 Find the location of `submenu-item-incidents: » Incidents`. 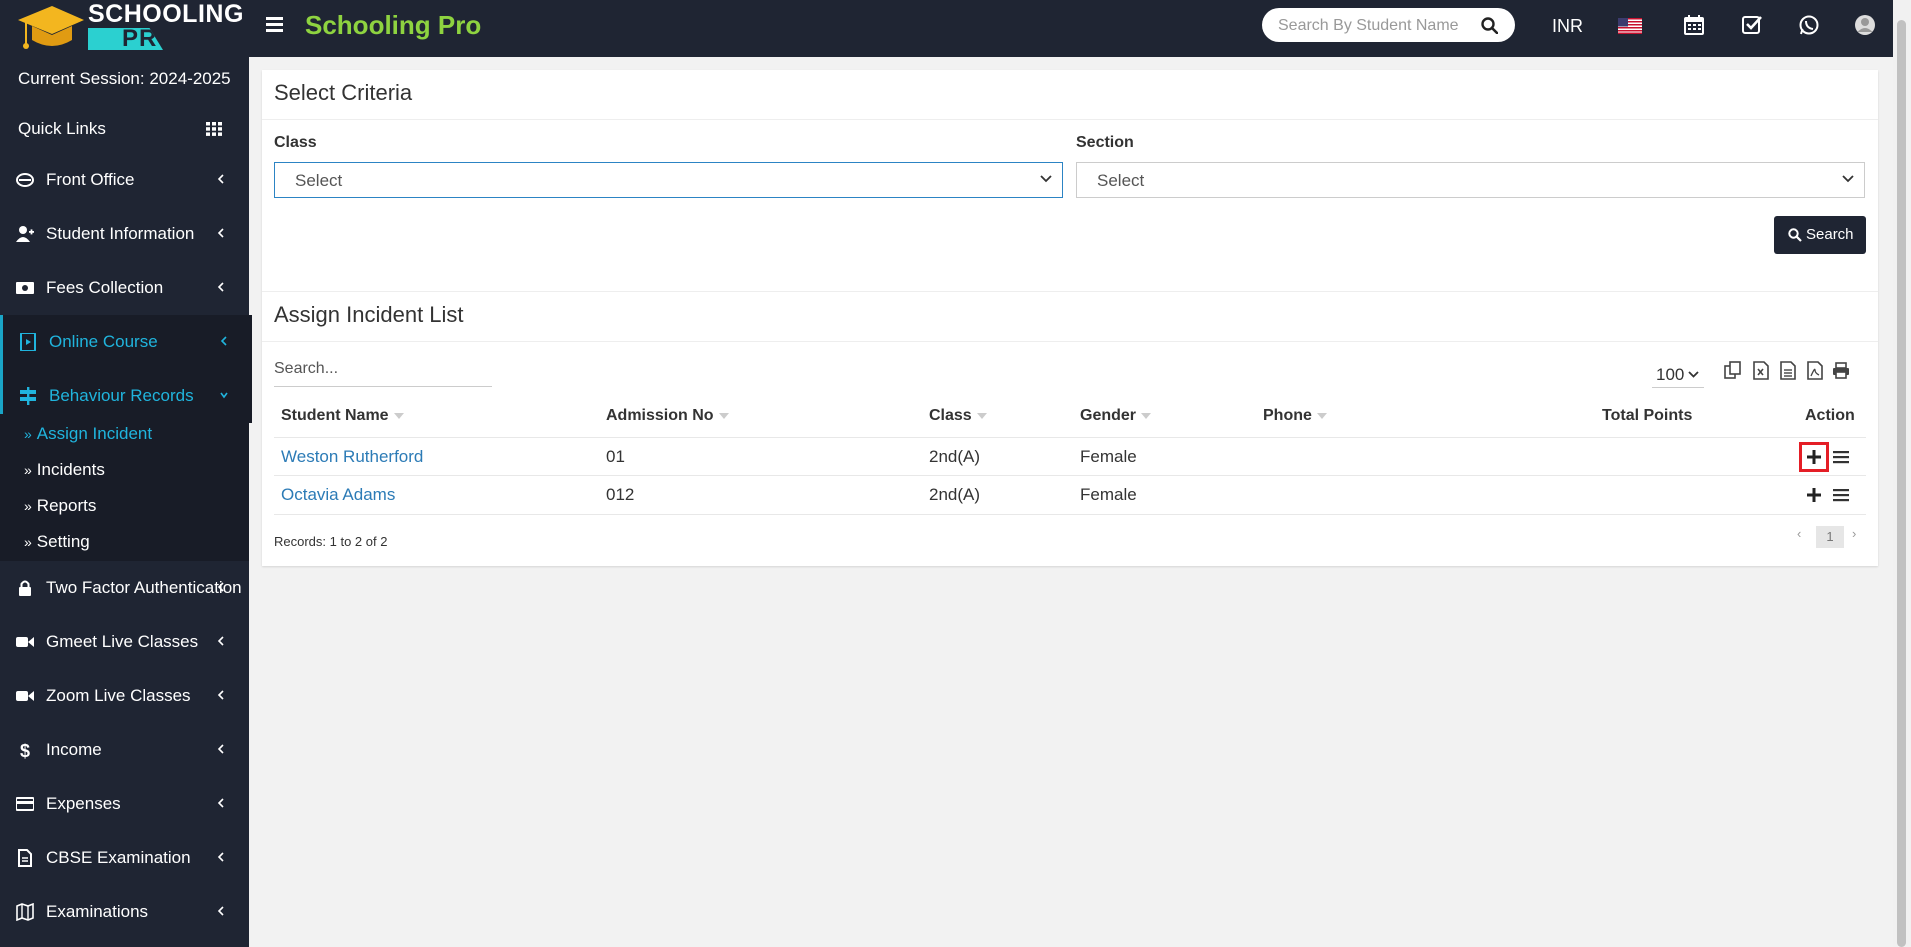

submenu-item-incidents: » Incidents is located at coordinates (64, 470).